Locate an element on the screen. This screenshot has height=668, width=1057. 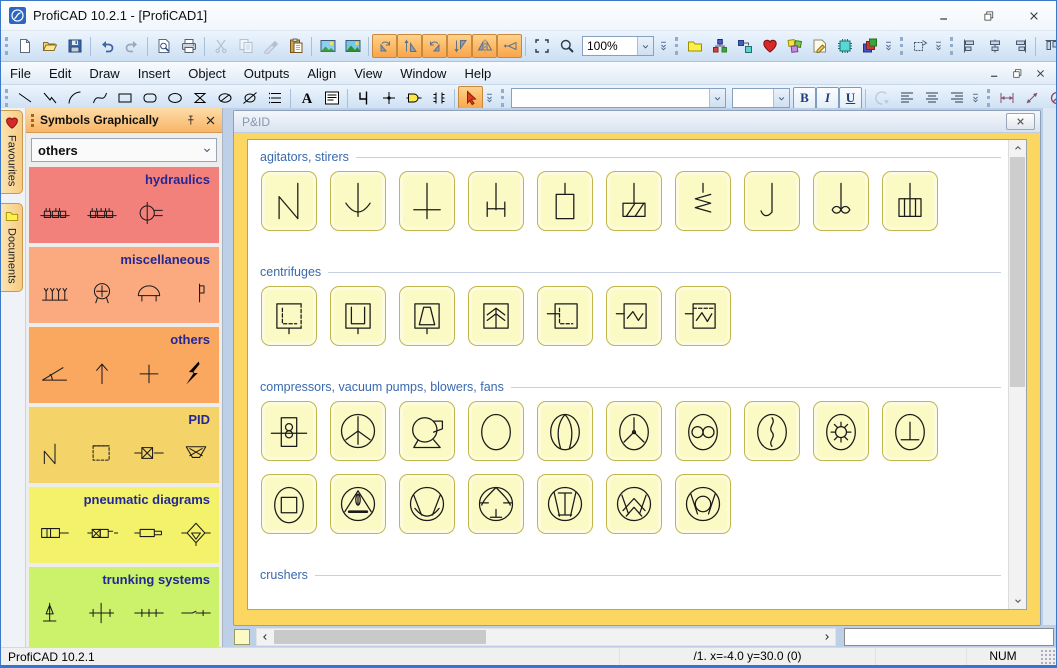
insert-text-button: A is located at coordinates (306, 98).